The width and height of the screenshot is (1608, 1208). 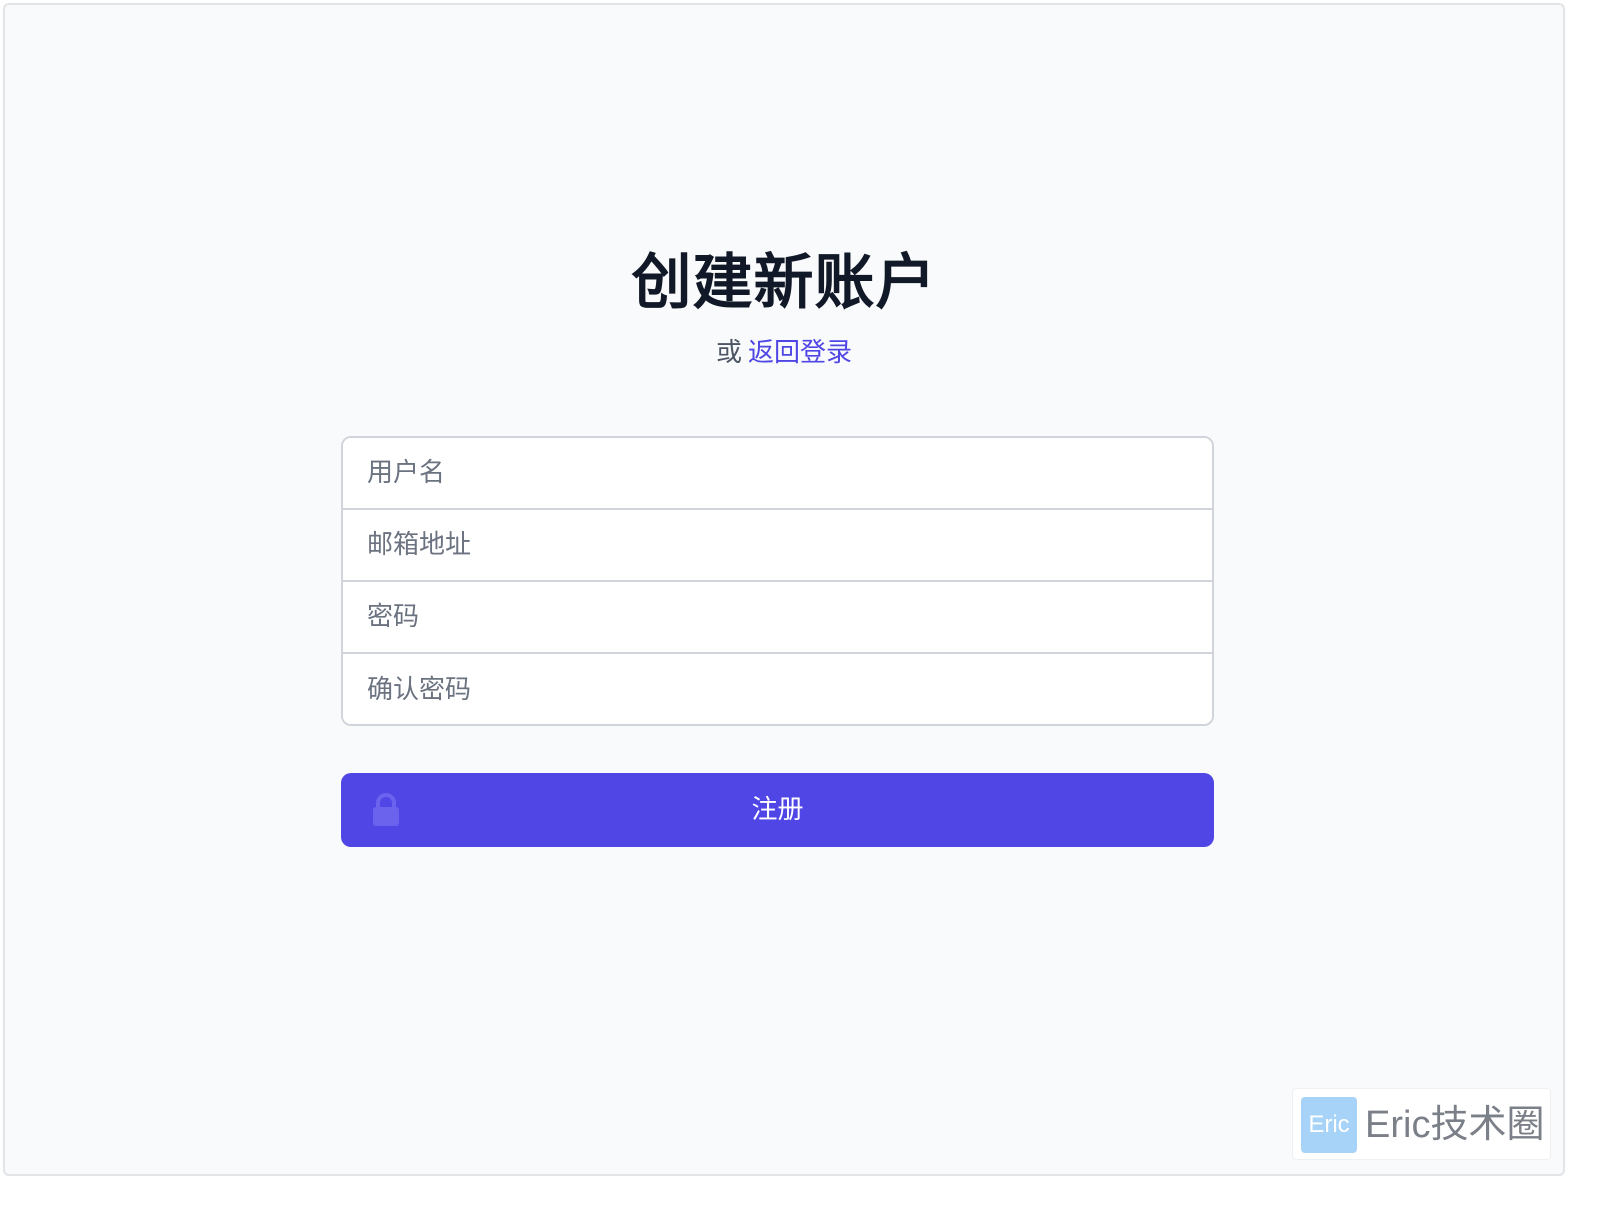 I want to click on page-title: 创建新账户, so click(x=784, y=283).